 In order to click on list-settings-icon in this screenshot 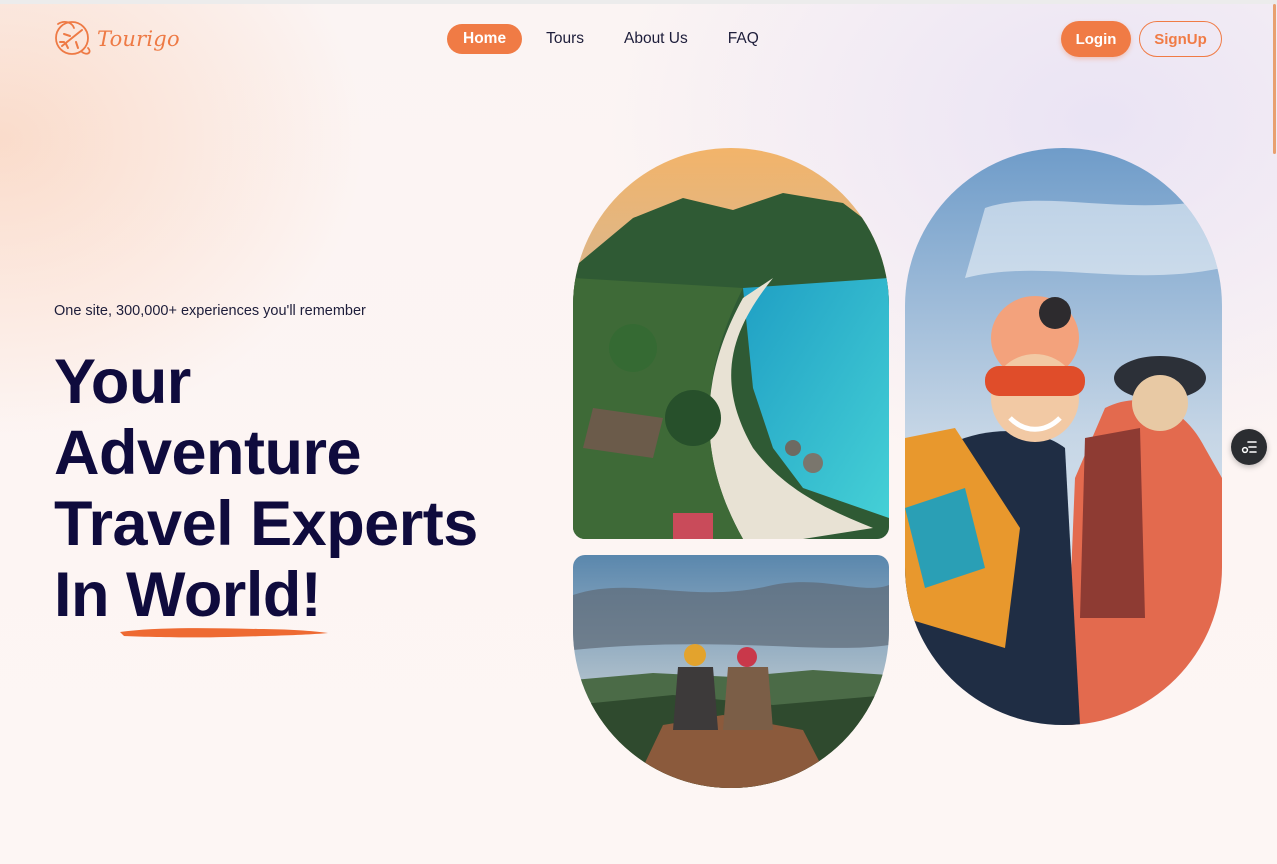, I will do `click(1249, 447)`.